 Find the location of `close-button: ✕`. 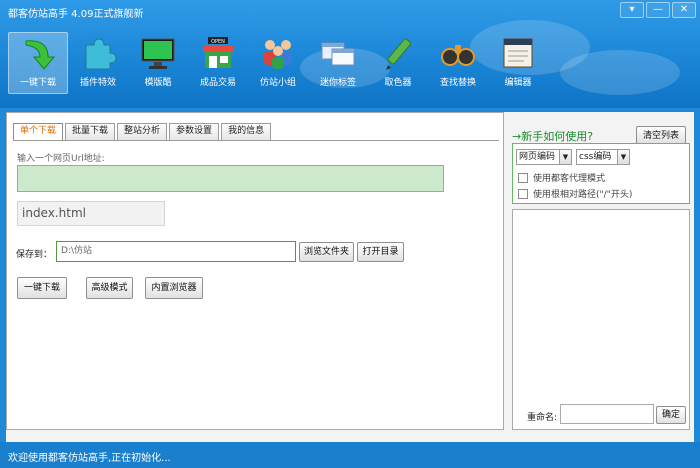

close-button: ✕ is located at coordinates (684, 10).